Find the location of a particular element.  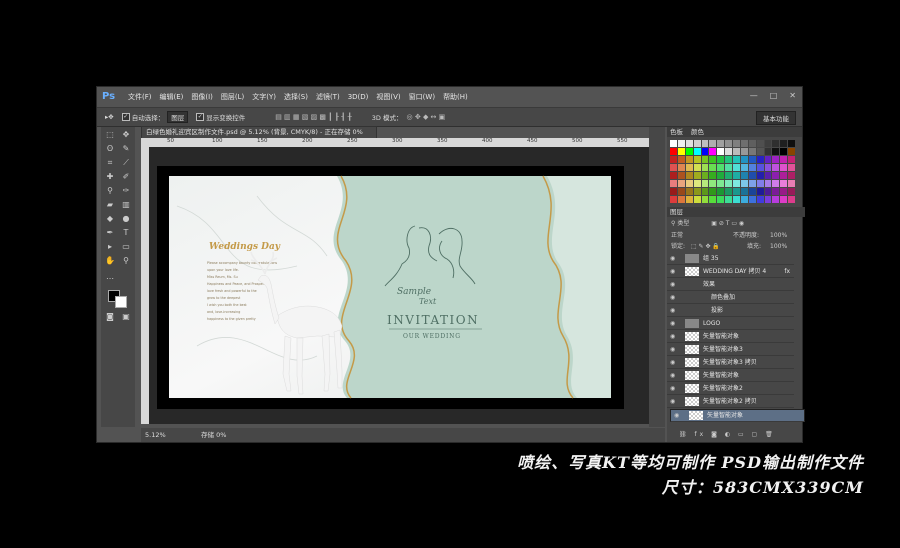

layer-row: ◉ 组 35 is located at coordinates (730, 259).